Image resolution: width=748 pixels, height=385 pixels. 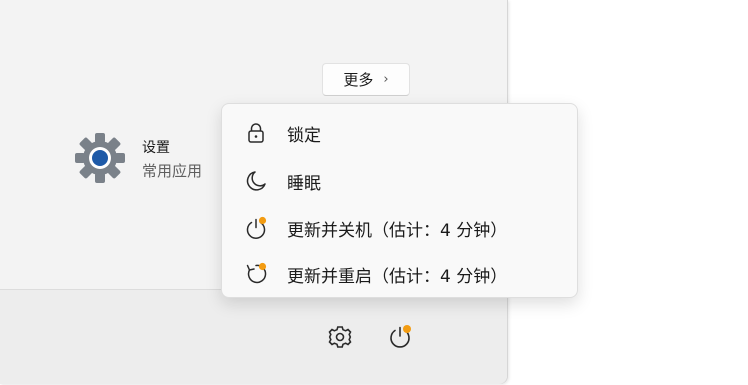 I want to click on menu-item-label: 锁定, so click(x=304, y=136).